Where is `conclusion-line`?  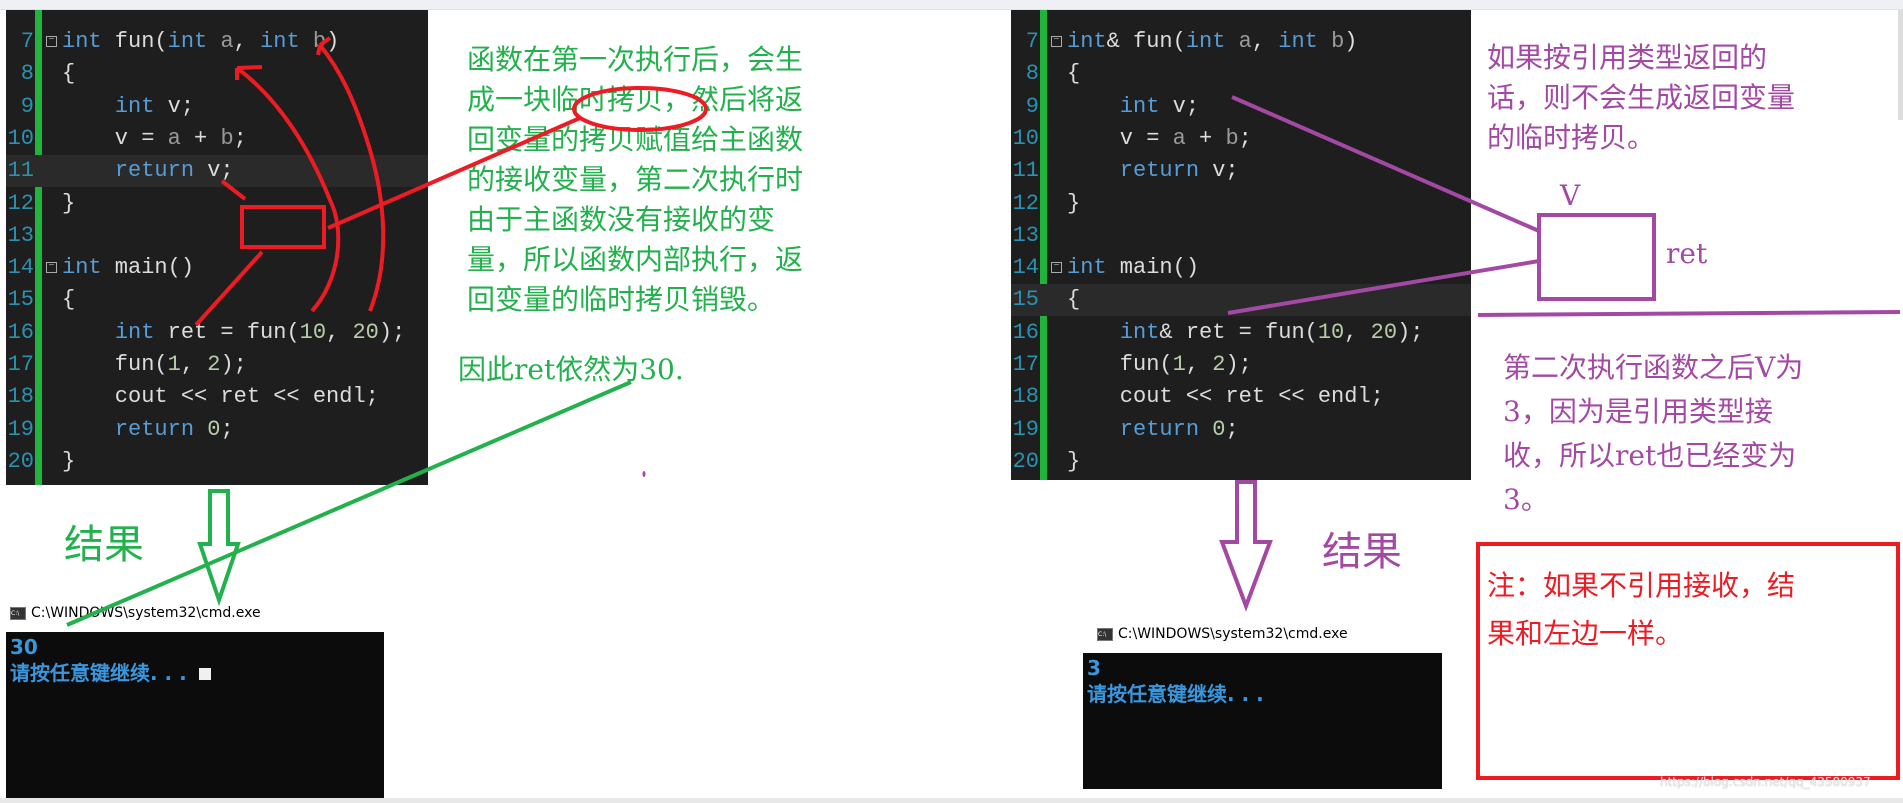 conclusion-line is located at coordinates (349, 503).